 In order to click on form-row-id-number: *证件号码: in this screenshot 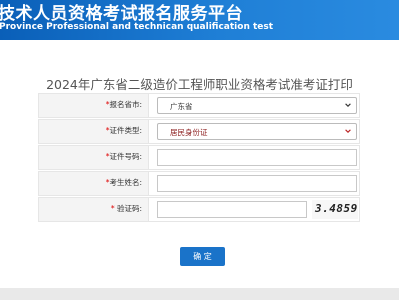, I will do `click(199, 157)`.